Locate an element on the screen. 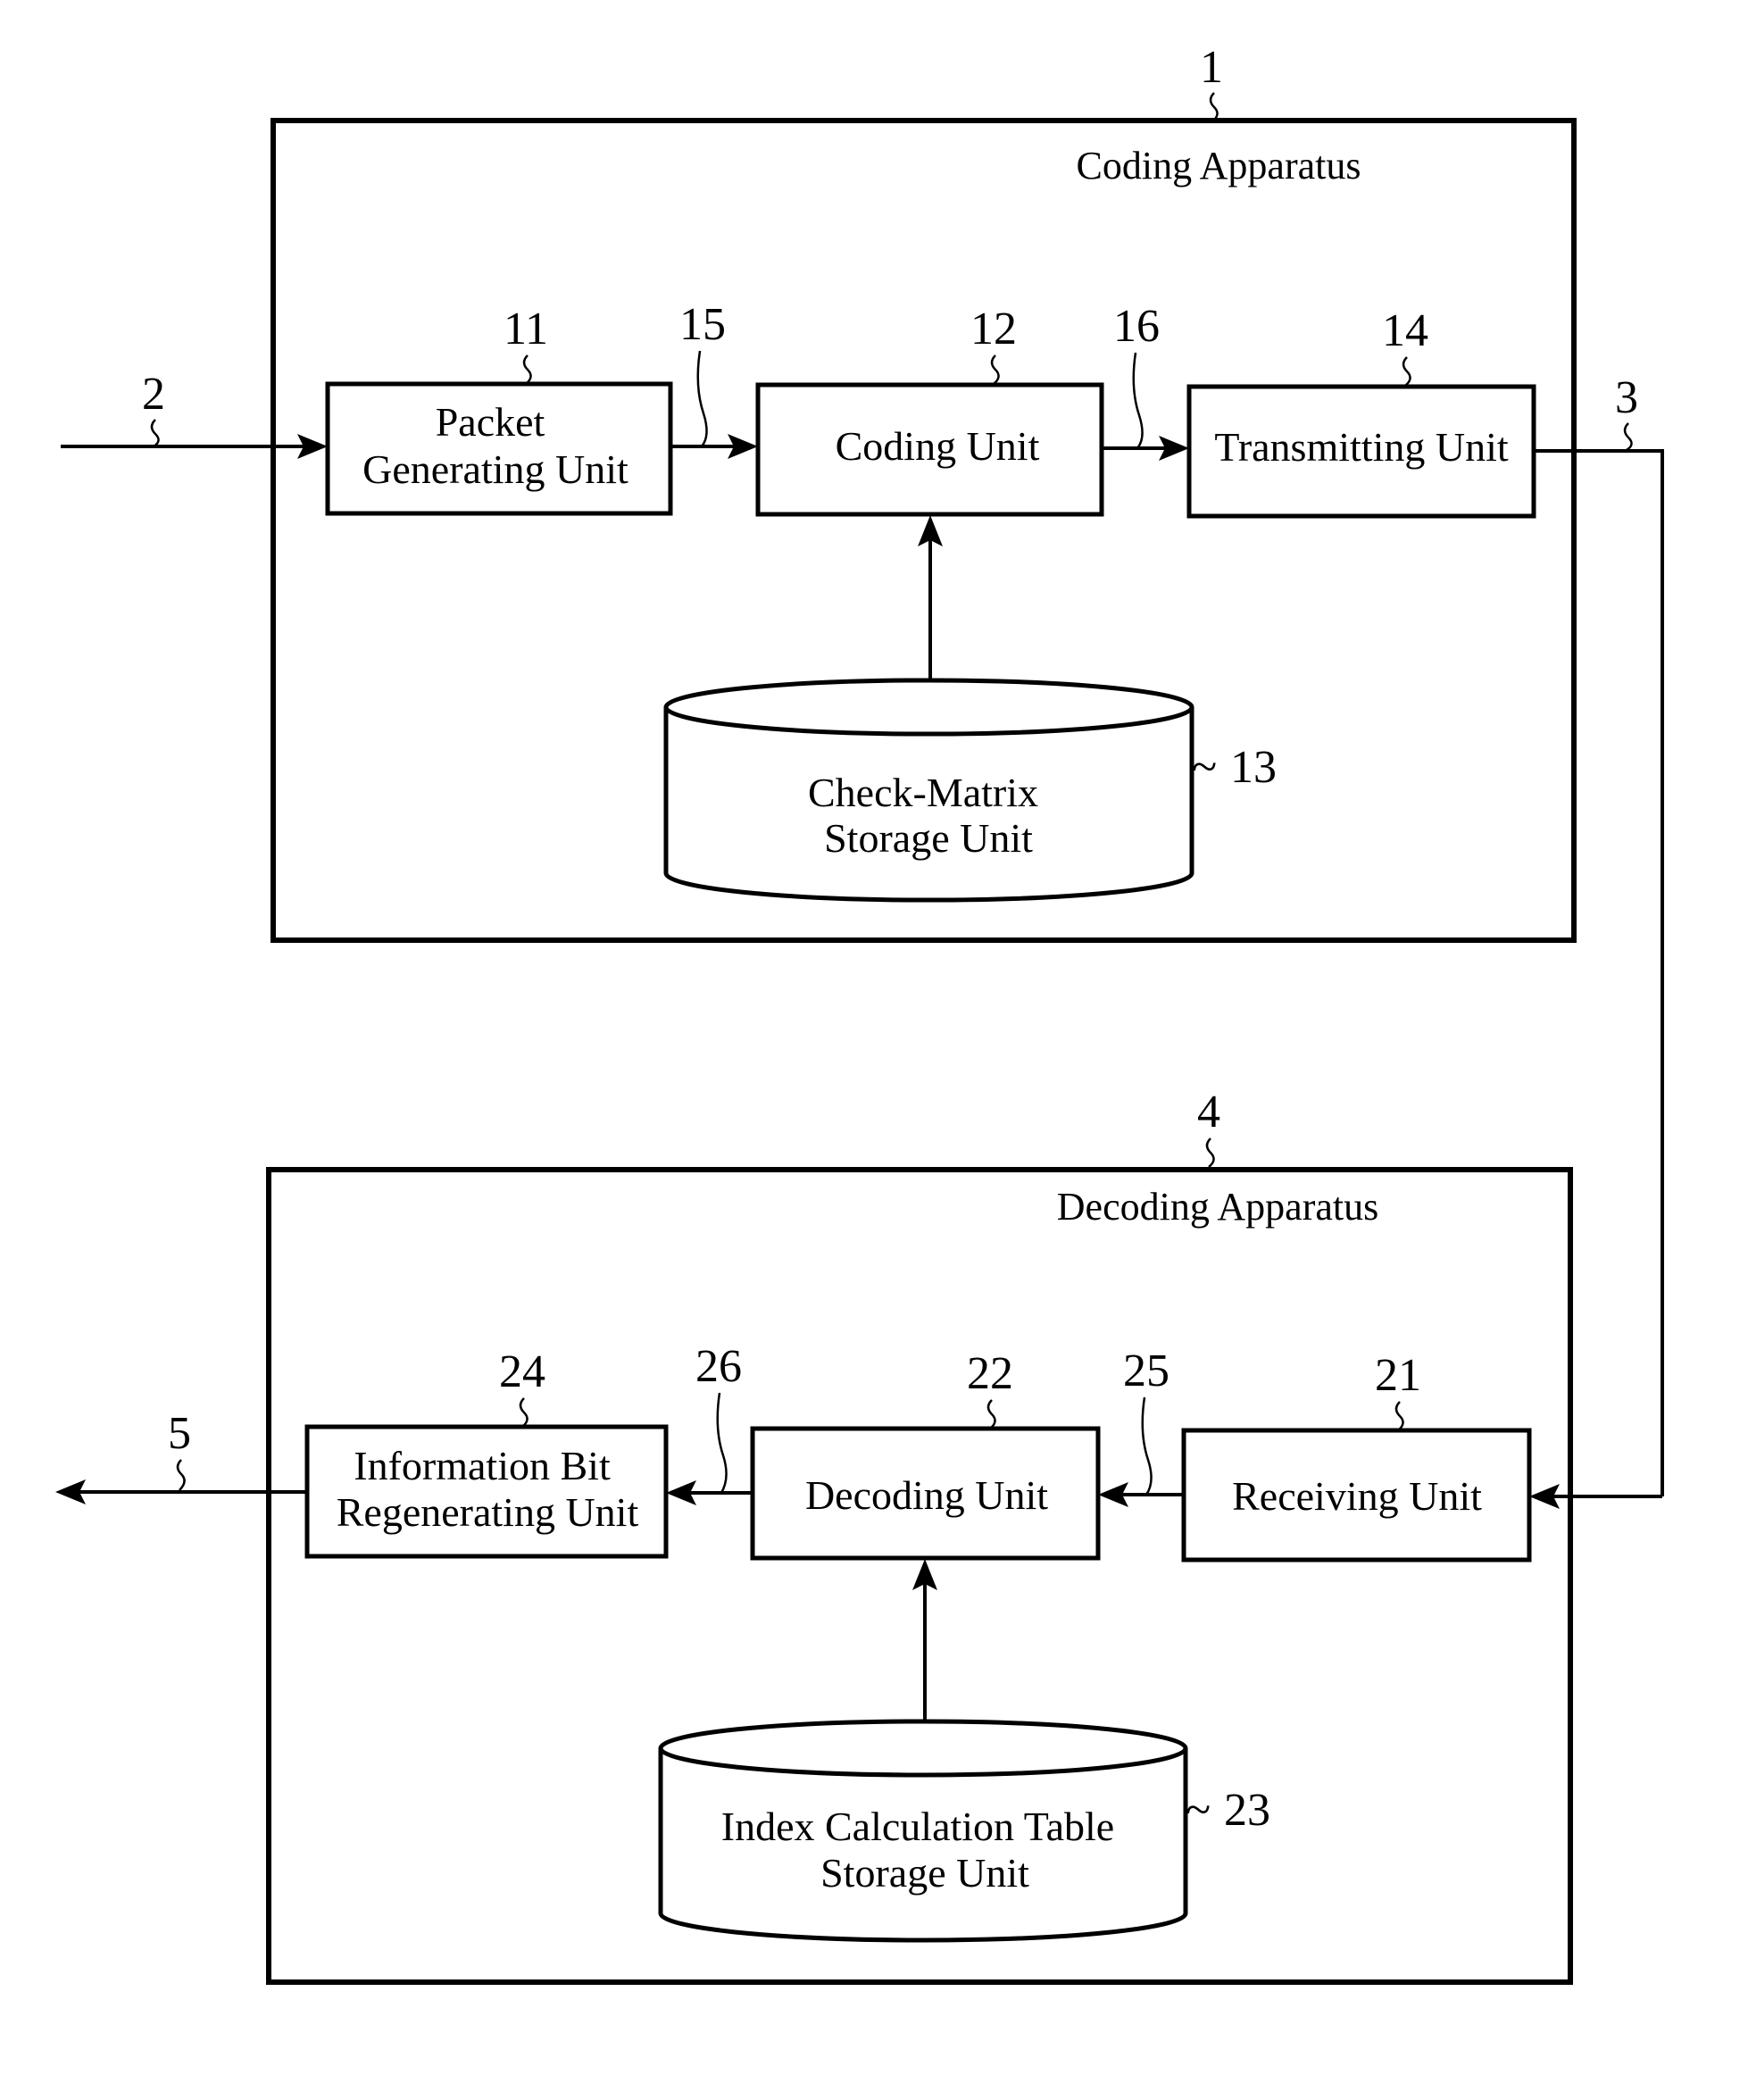 This screenshot has height=2100, width=1748. information-bit-regenerating-unit: Information Bit Regenerating Unit 24 is located at coordinates (486, 1453).